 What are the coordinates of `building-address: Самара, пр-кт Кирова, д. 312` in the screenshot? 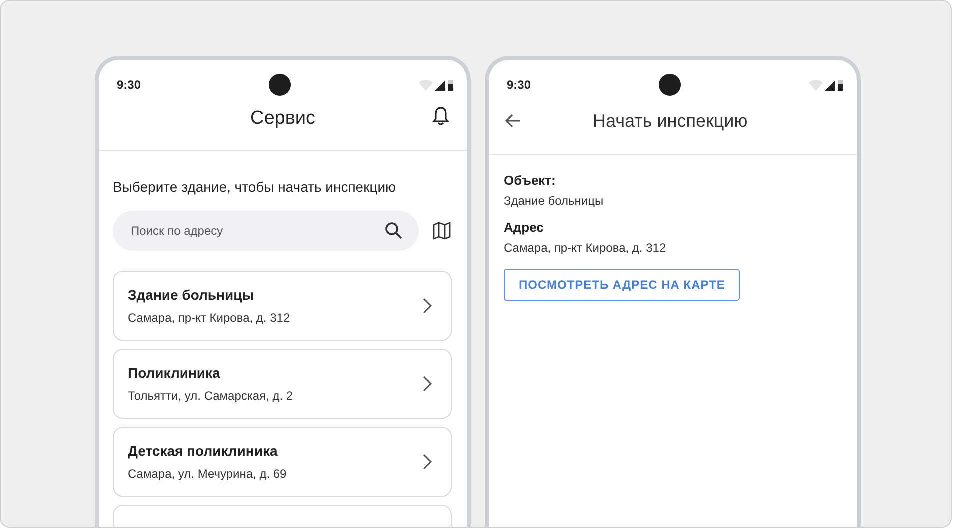 It's located at (209, 318).